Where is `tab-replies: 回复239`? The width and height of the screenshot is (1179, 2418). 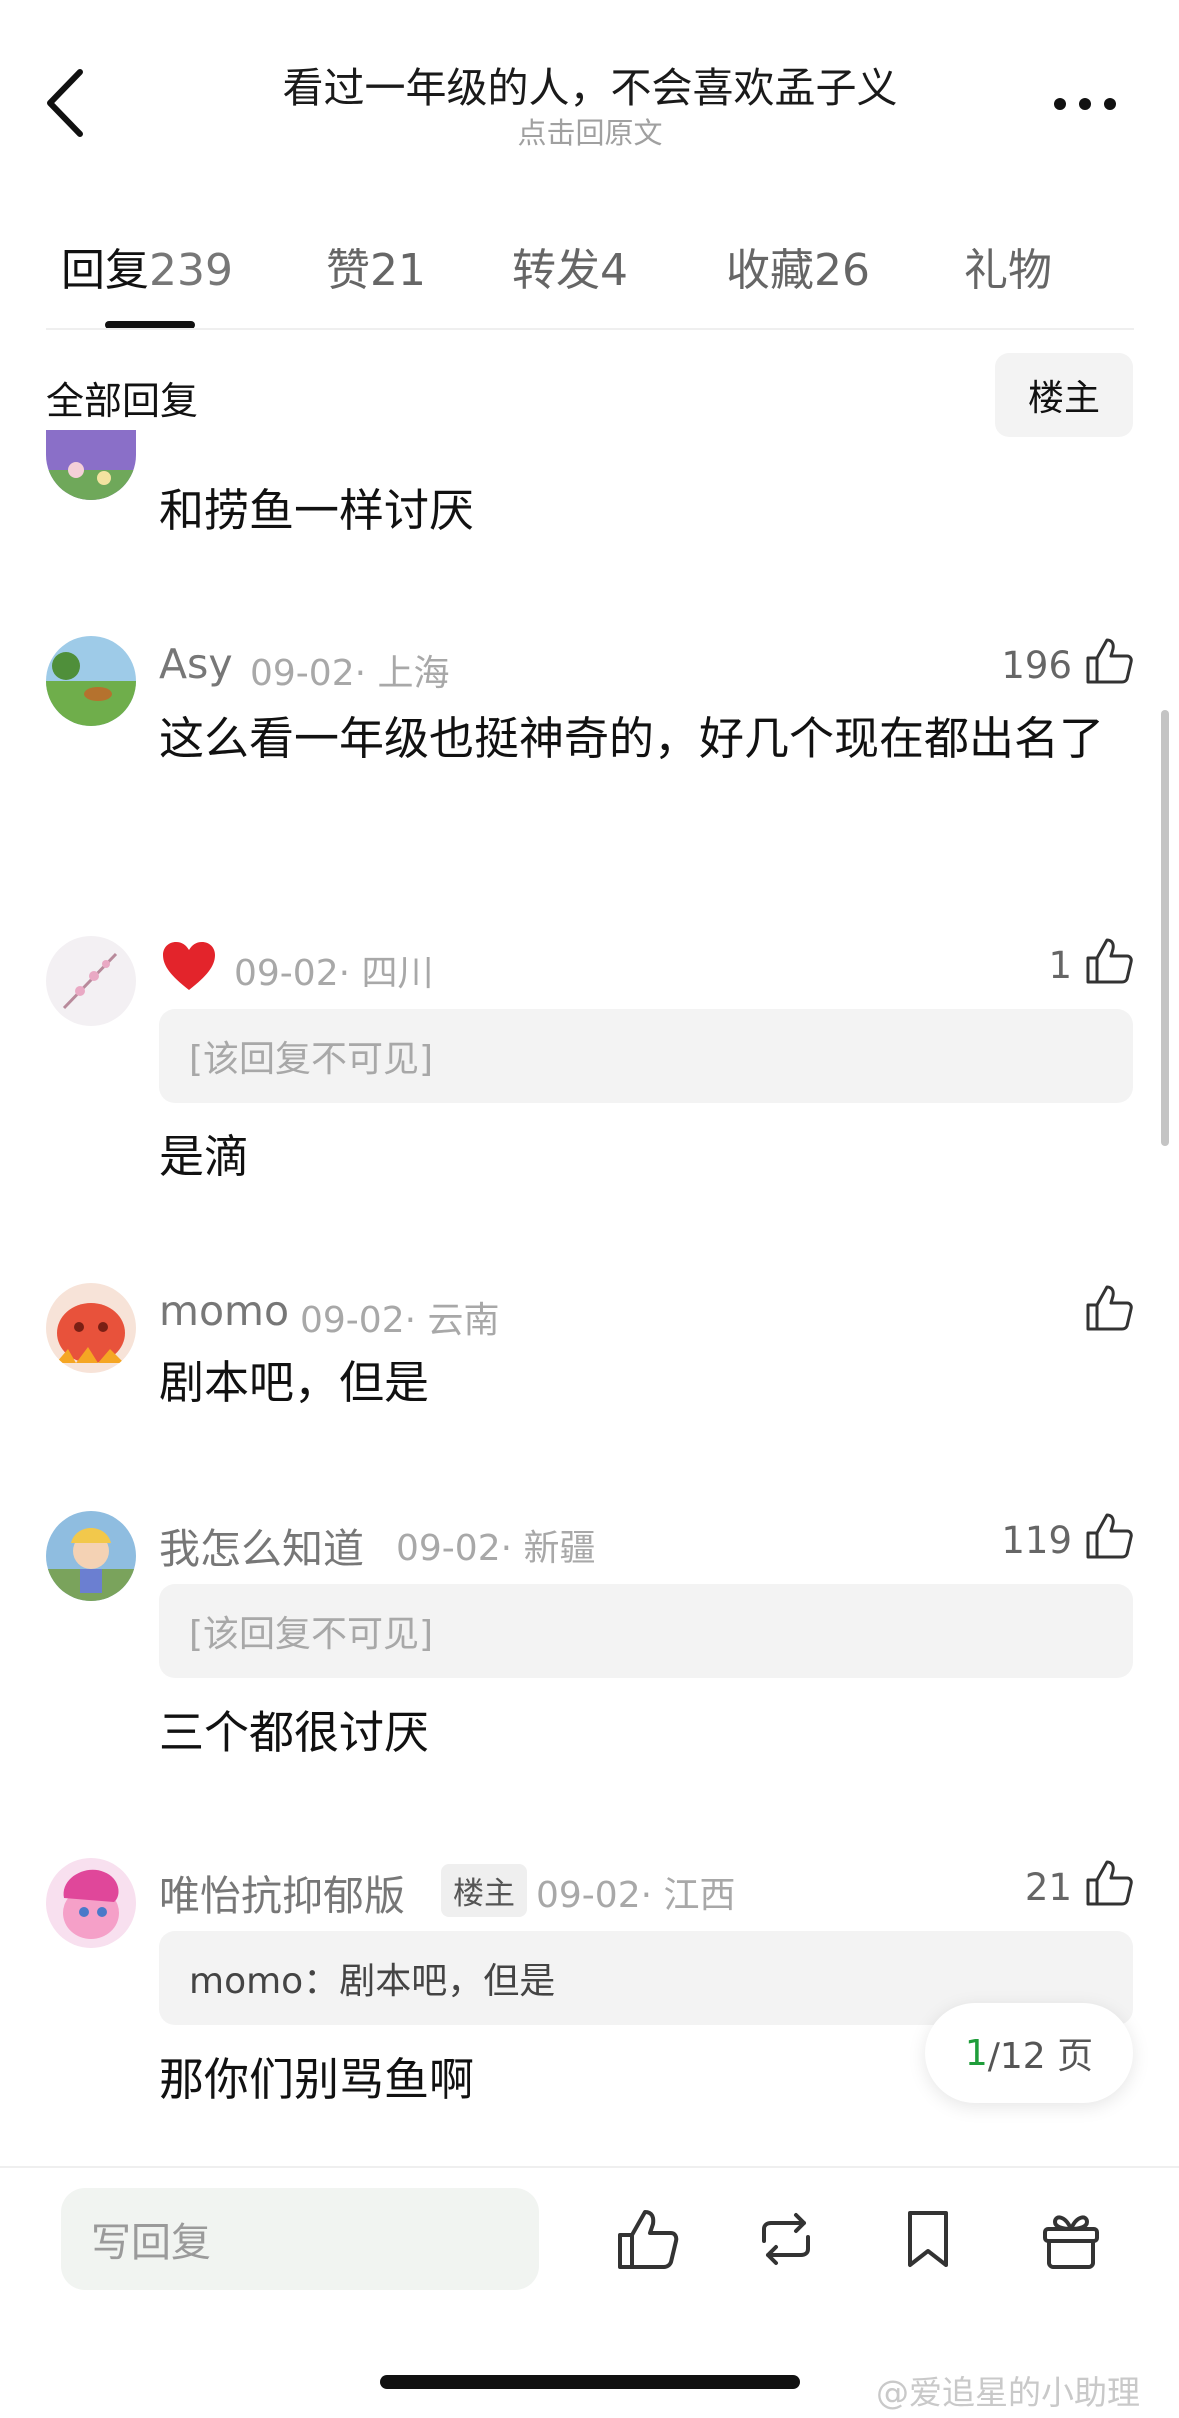
tab-replies: 回复239 is located at coordinates (147, 266).